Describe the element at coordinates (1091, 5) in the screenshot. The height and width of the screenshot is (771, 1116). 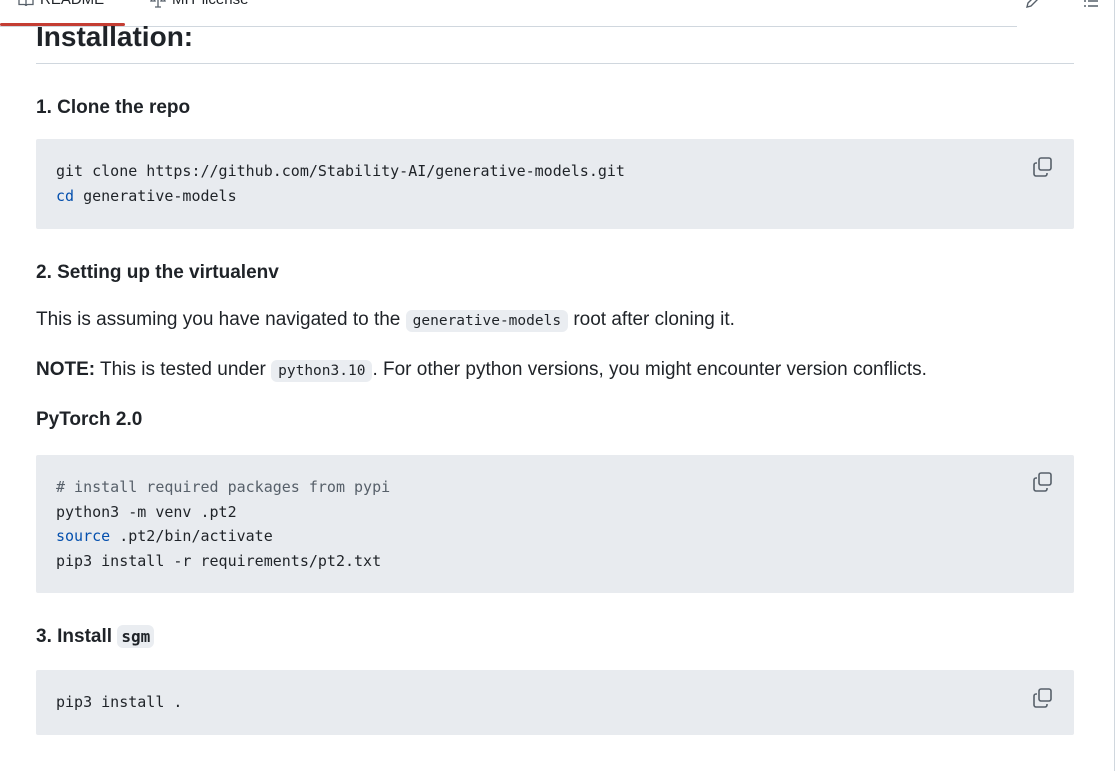
I see `outline-list-icon` at that location.